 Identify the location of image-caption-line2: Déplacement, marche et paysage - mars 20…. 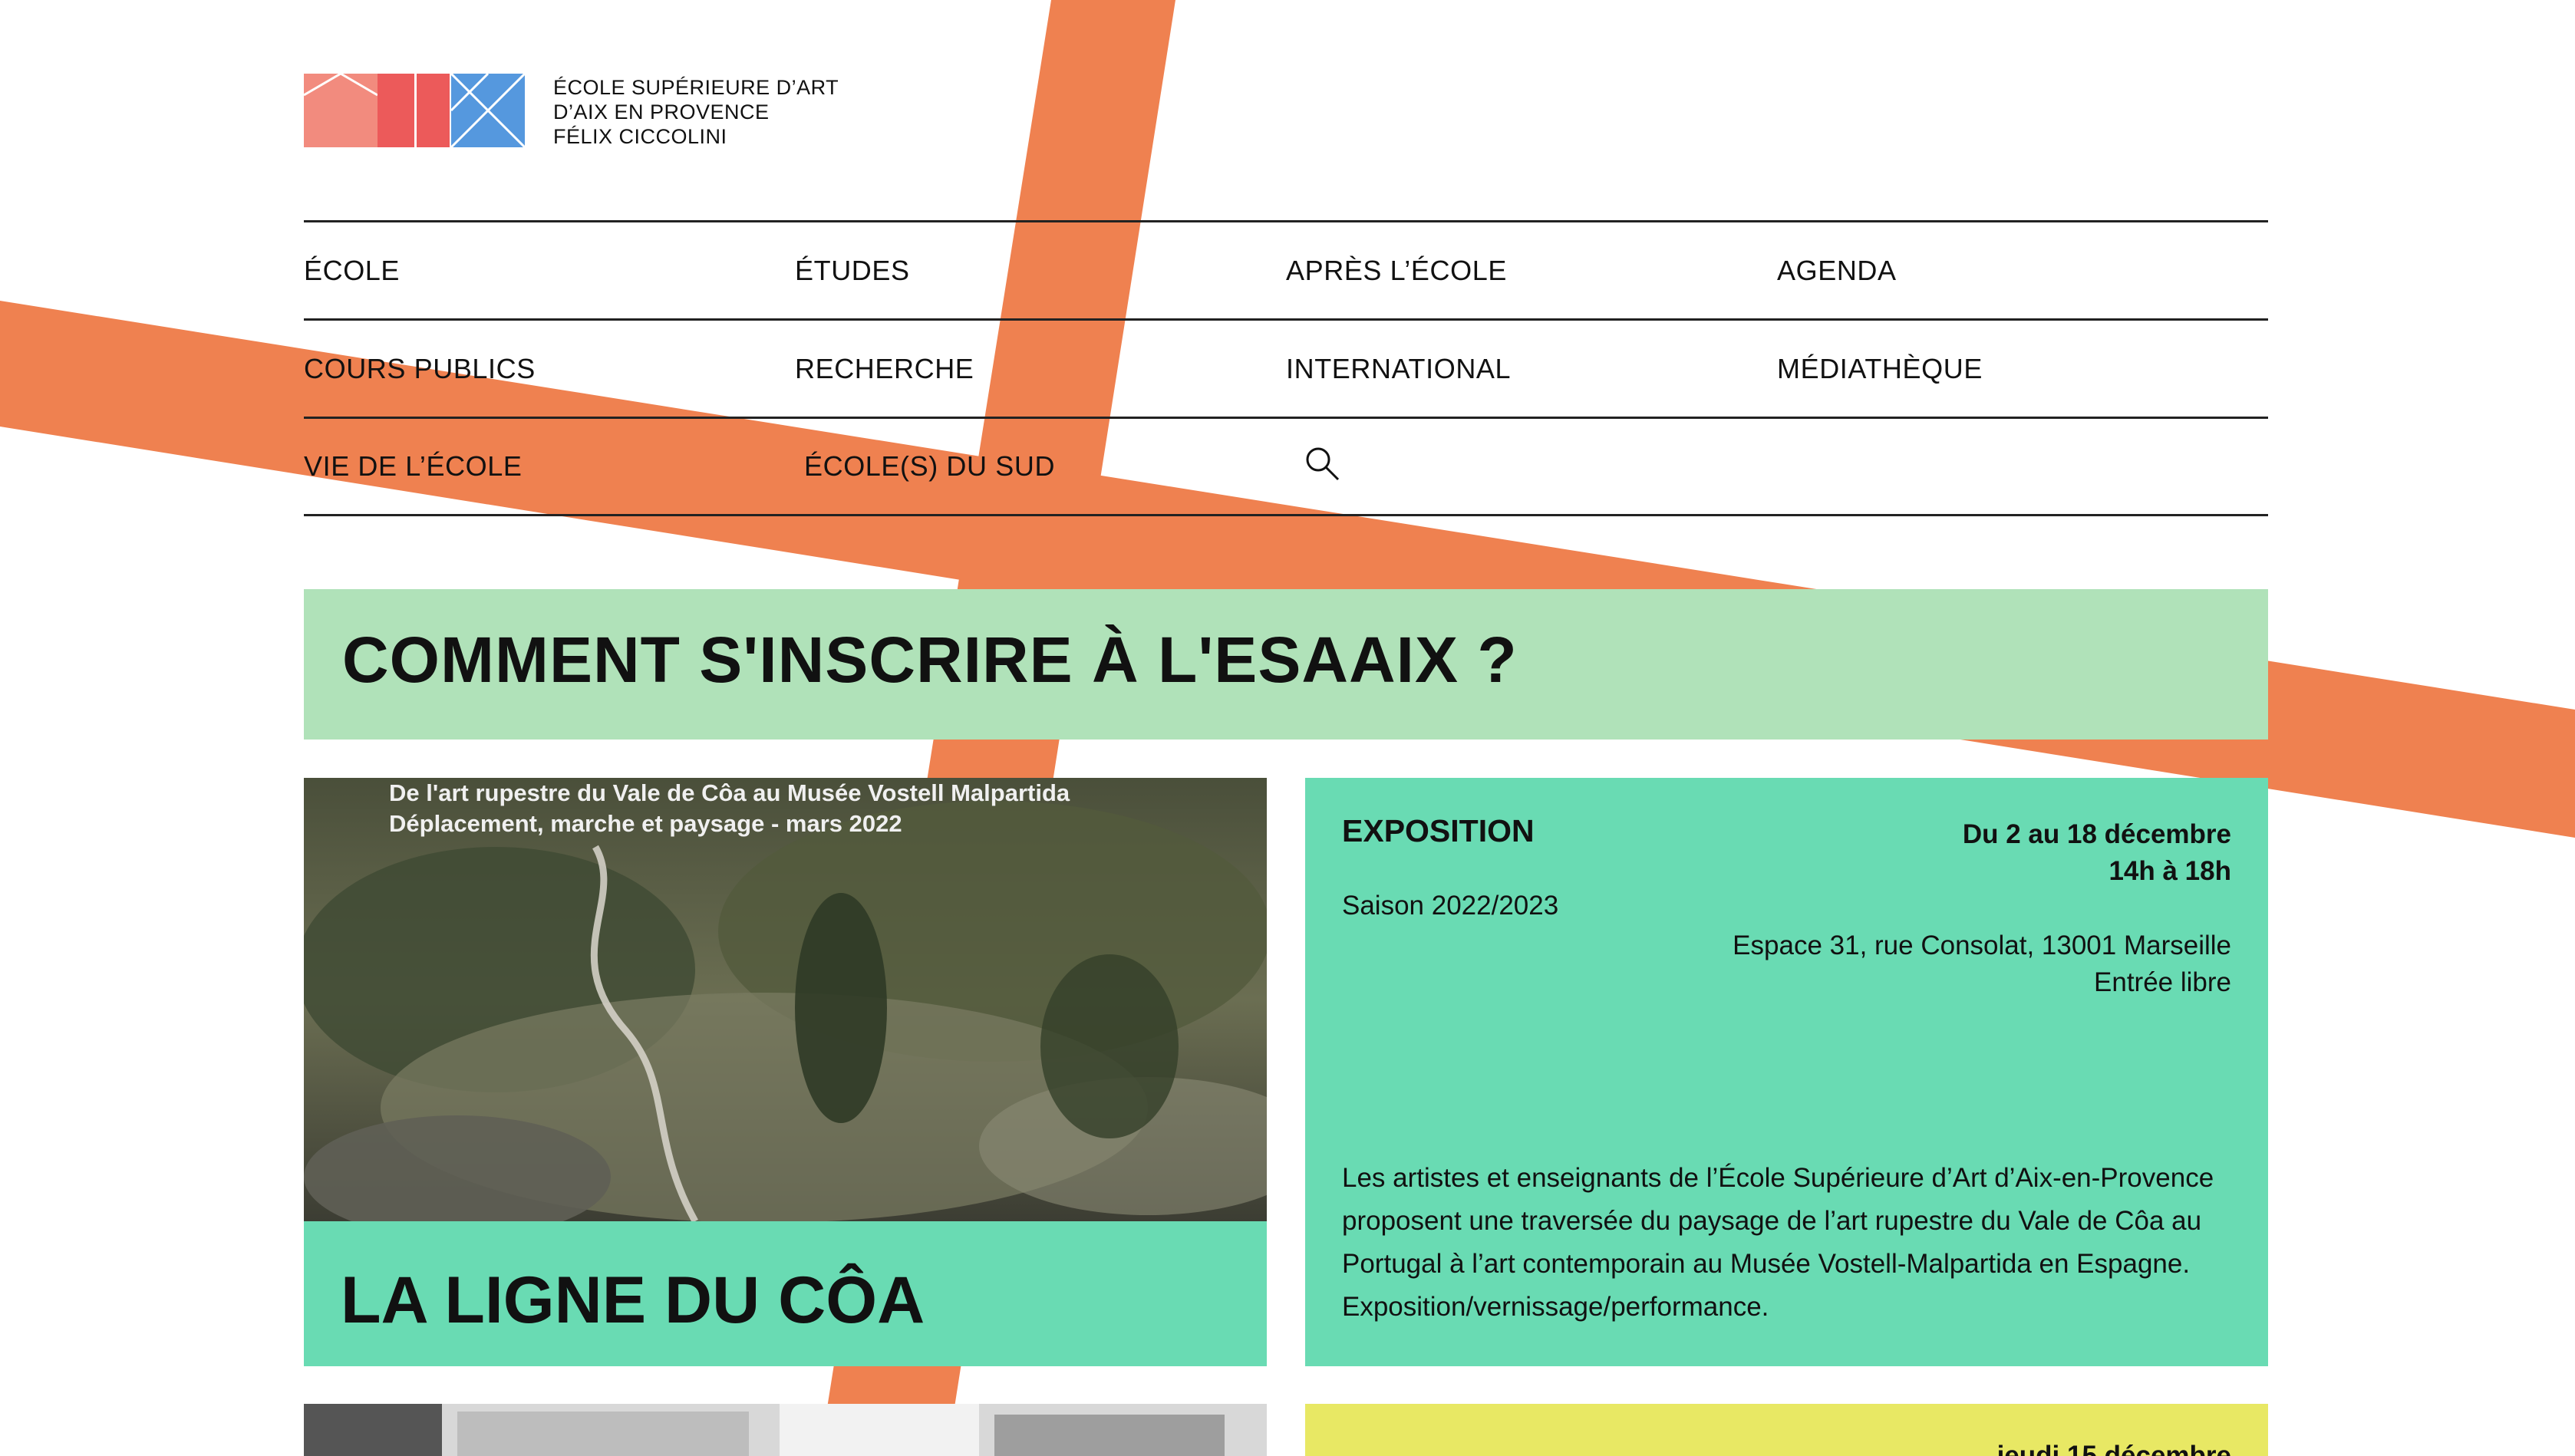
(646, 823).